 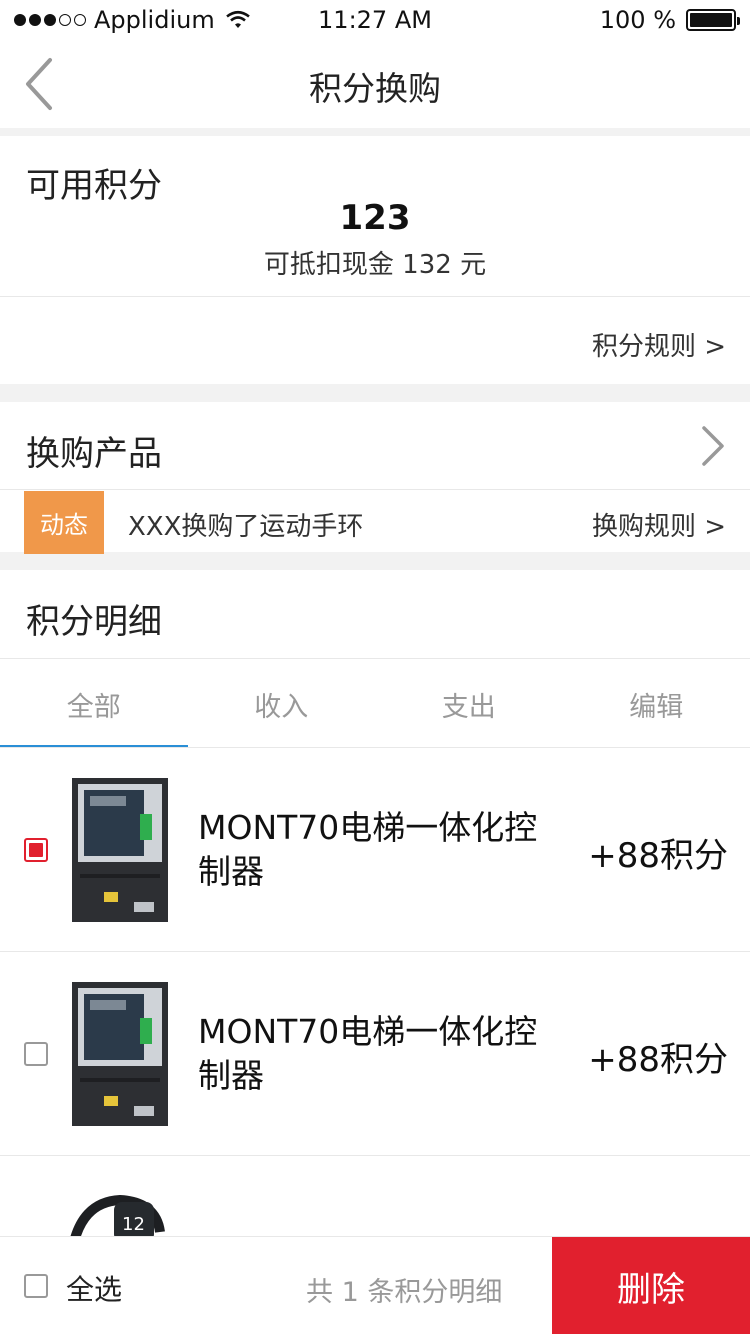 What do you see at coordinates (375, 1196) in the screenshot?
I see `list-item: 12` at bounding box center [375, 1196].